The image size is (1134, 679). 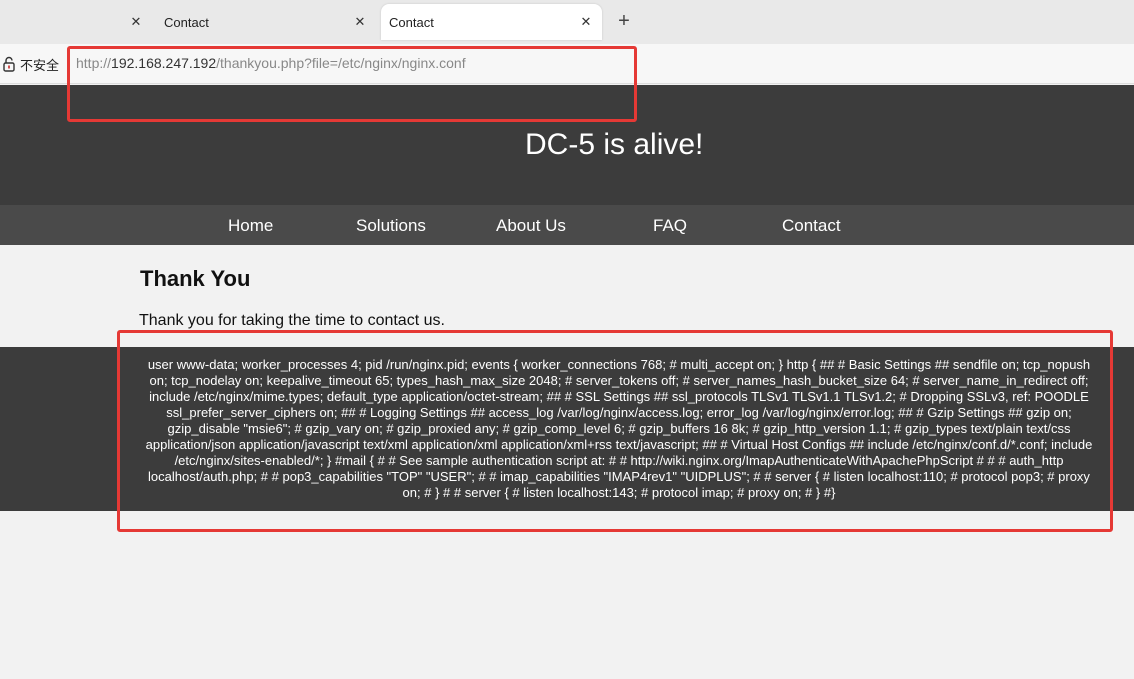 What do you see at coordinates (164, 63) in the screenshot?
I see `url-host: 192.168.247.192` at bounding box center [164, 63].